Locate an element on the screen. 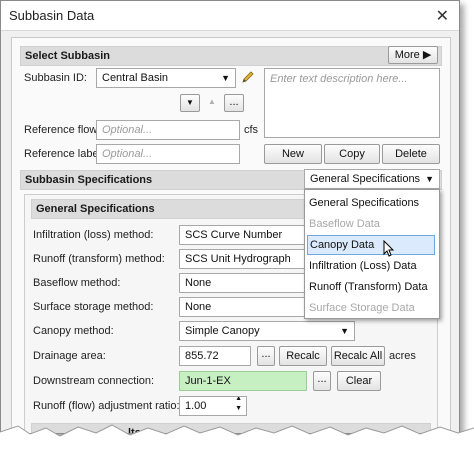 The width and height of the screenshot is (474, 458). spinner-arrows-icon: ▲ ▼ is located at coordinates (238, 405).